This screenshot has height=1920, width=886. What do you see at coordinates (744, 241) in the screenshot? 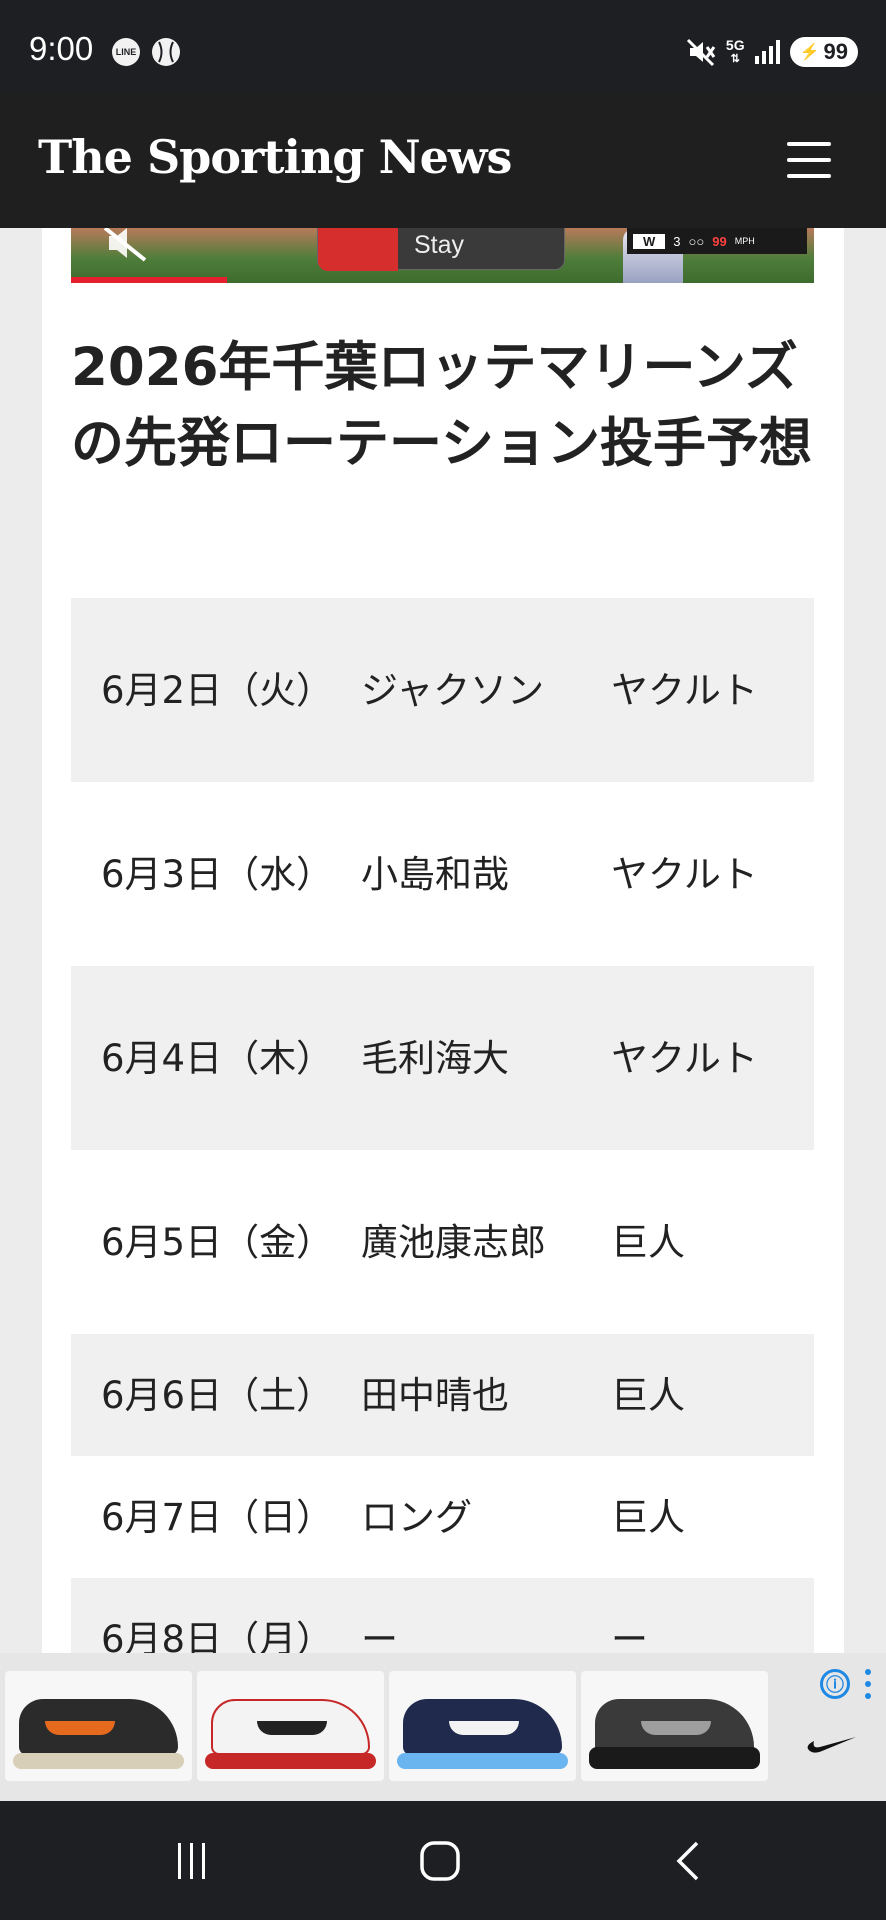
I see `scoreboard-speed-unit: MPH` at bounding box center [744, 241].